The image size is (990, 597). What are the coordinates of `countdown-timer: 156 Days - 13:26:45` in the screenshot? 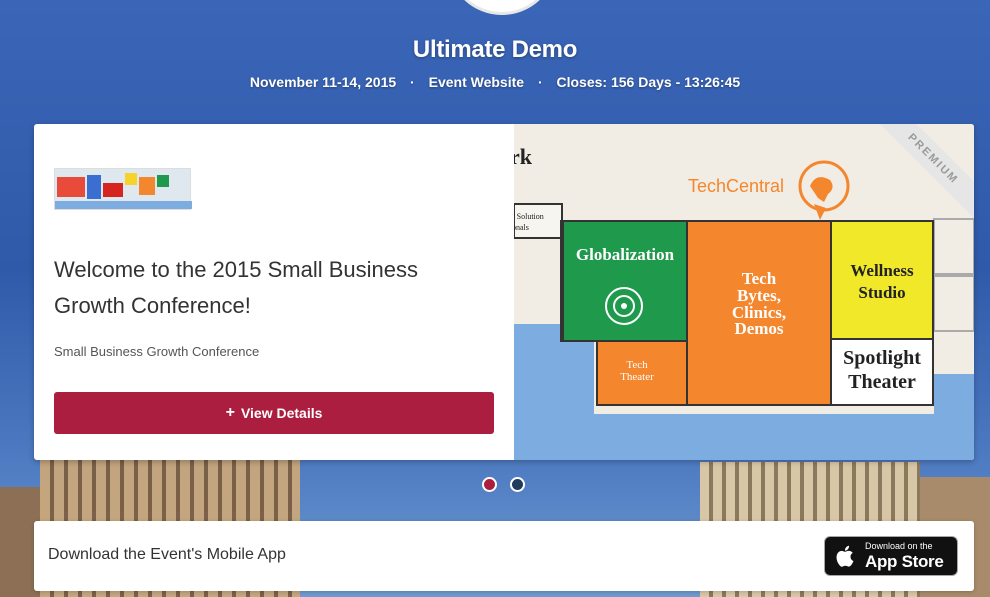 It's located at (675, 82).